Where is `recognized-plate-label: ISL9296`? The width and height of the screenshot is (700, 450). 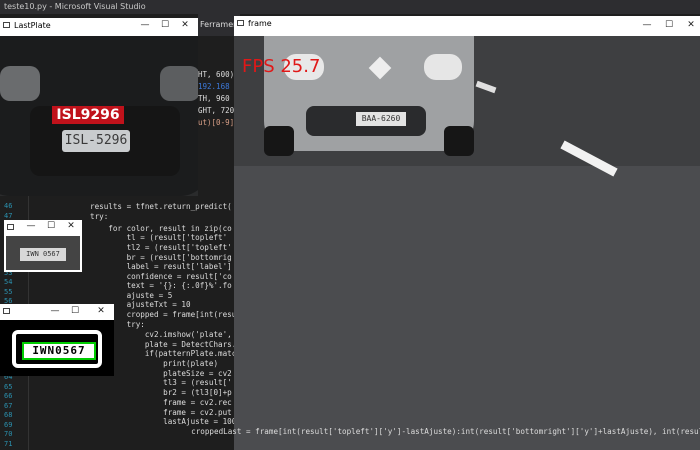 recognized-plate-label: ISL9296 is located at coordinates (88, 115).